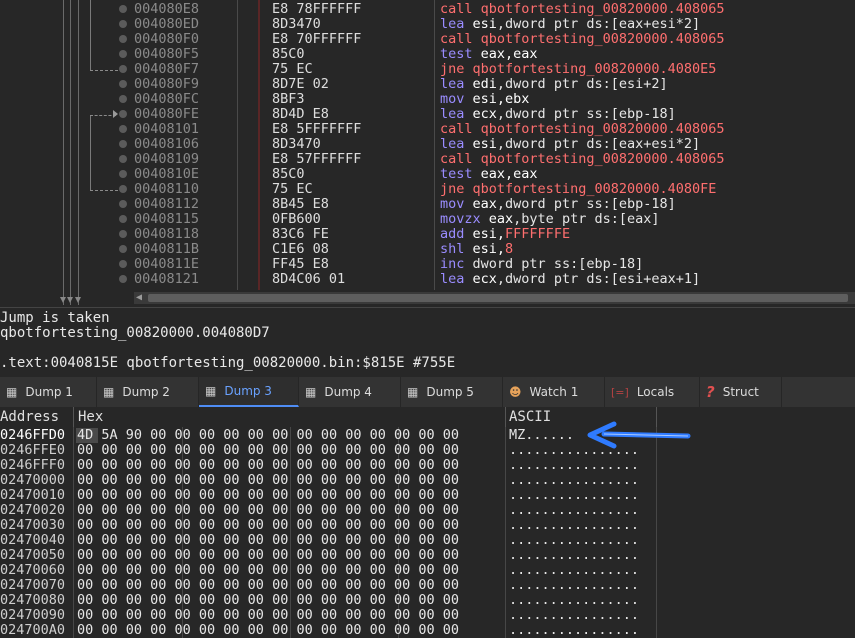 The width and height of the screenshot is (855, 638). Describe the element at coordinates (554, 392) in the screenshot. I see `tab-watch-1: ☻ Watch 1` at that location.